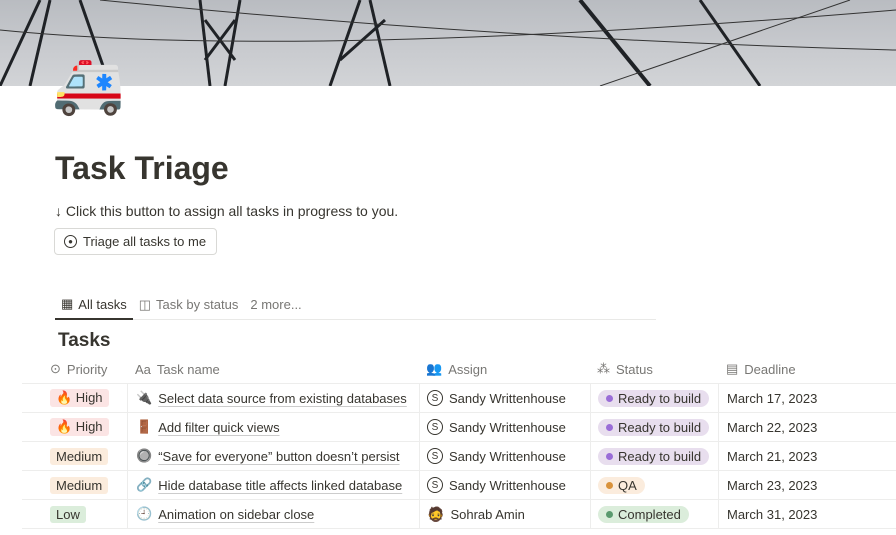 This screenshot has height=535, width=896. Describe the element at coordinates (504, 369) in the screenshot. I see `column-assign: 👥 Assign` at that location.